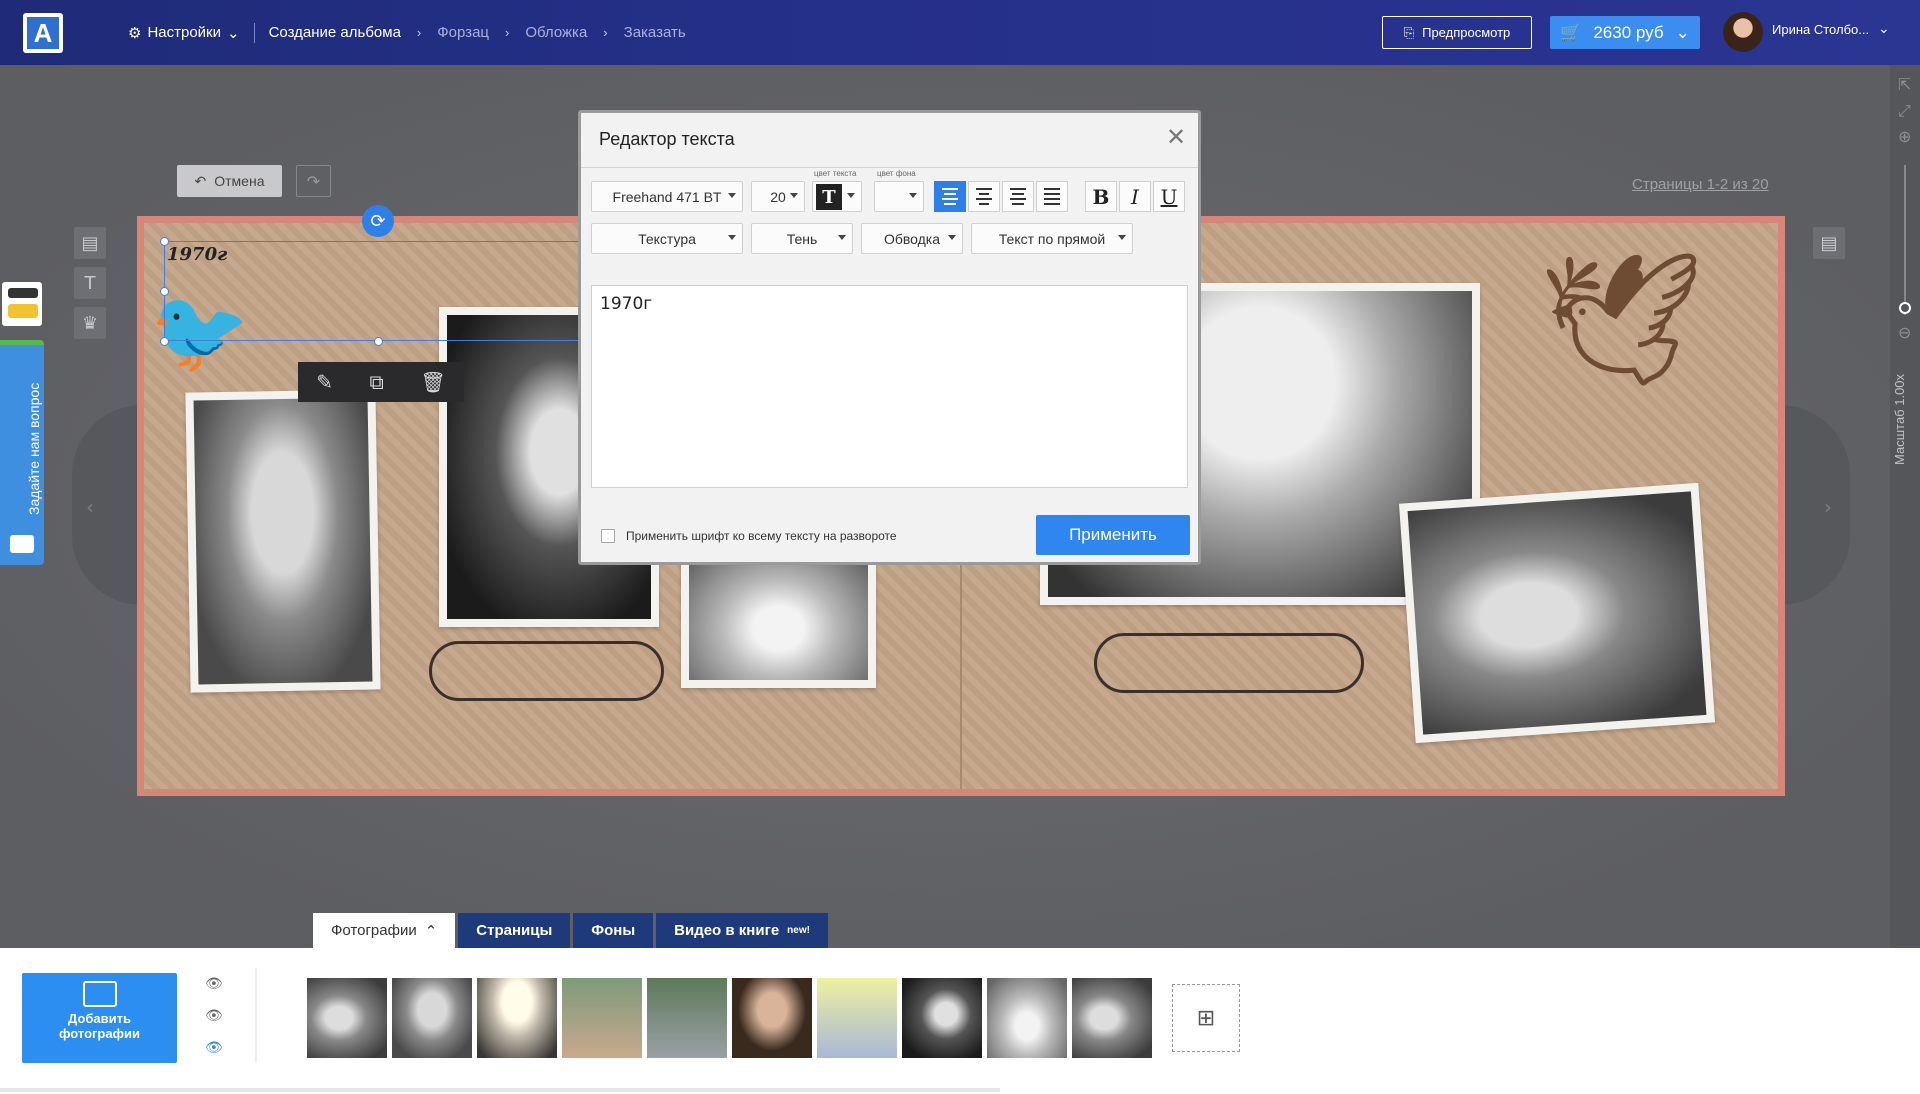 This screenshot has width=1920, height=1094. What do you see at coordinates (514, 930) in the screenshot?
I see `tab-pages: Страницы` at bounding box center [514, 930].